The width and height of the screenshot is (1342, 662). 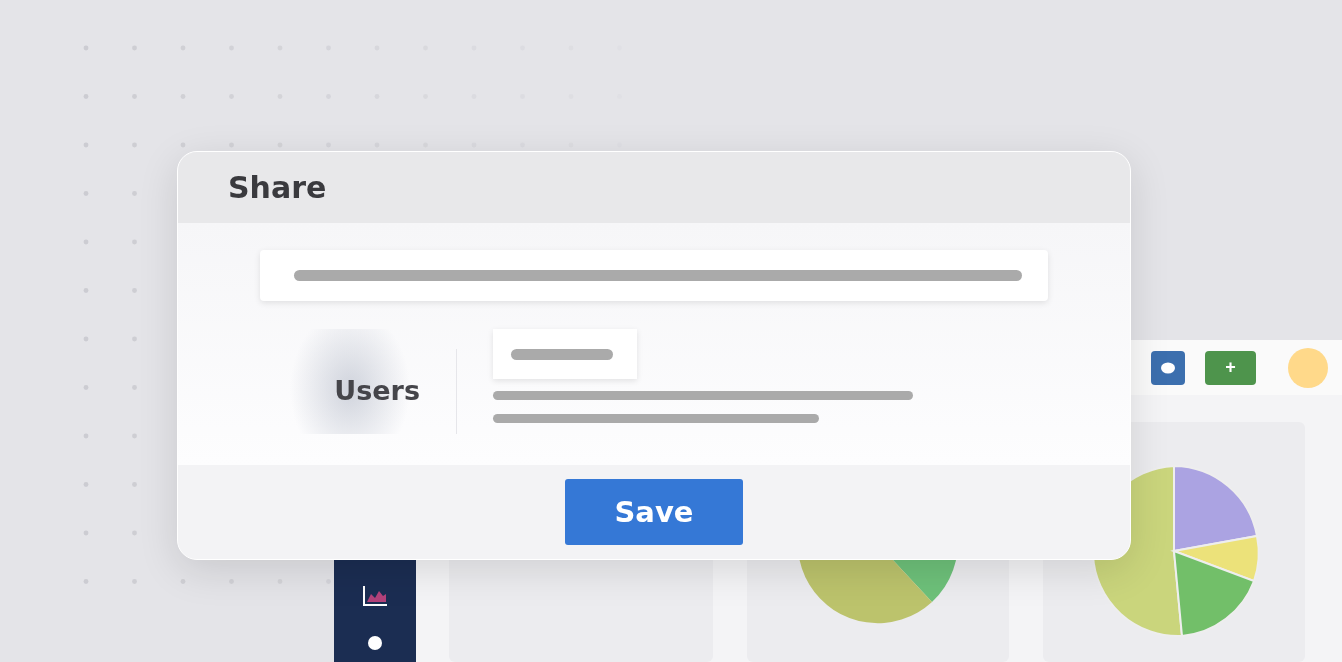 I want to click on chat-button, so click(x=1168, y=367).